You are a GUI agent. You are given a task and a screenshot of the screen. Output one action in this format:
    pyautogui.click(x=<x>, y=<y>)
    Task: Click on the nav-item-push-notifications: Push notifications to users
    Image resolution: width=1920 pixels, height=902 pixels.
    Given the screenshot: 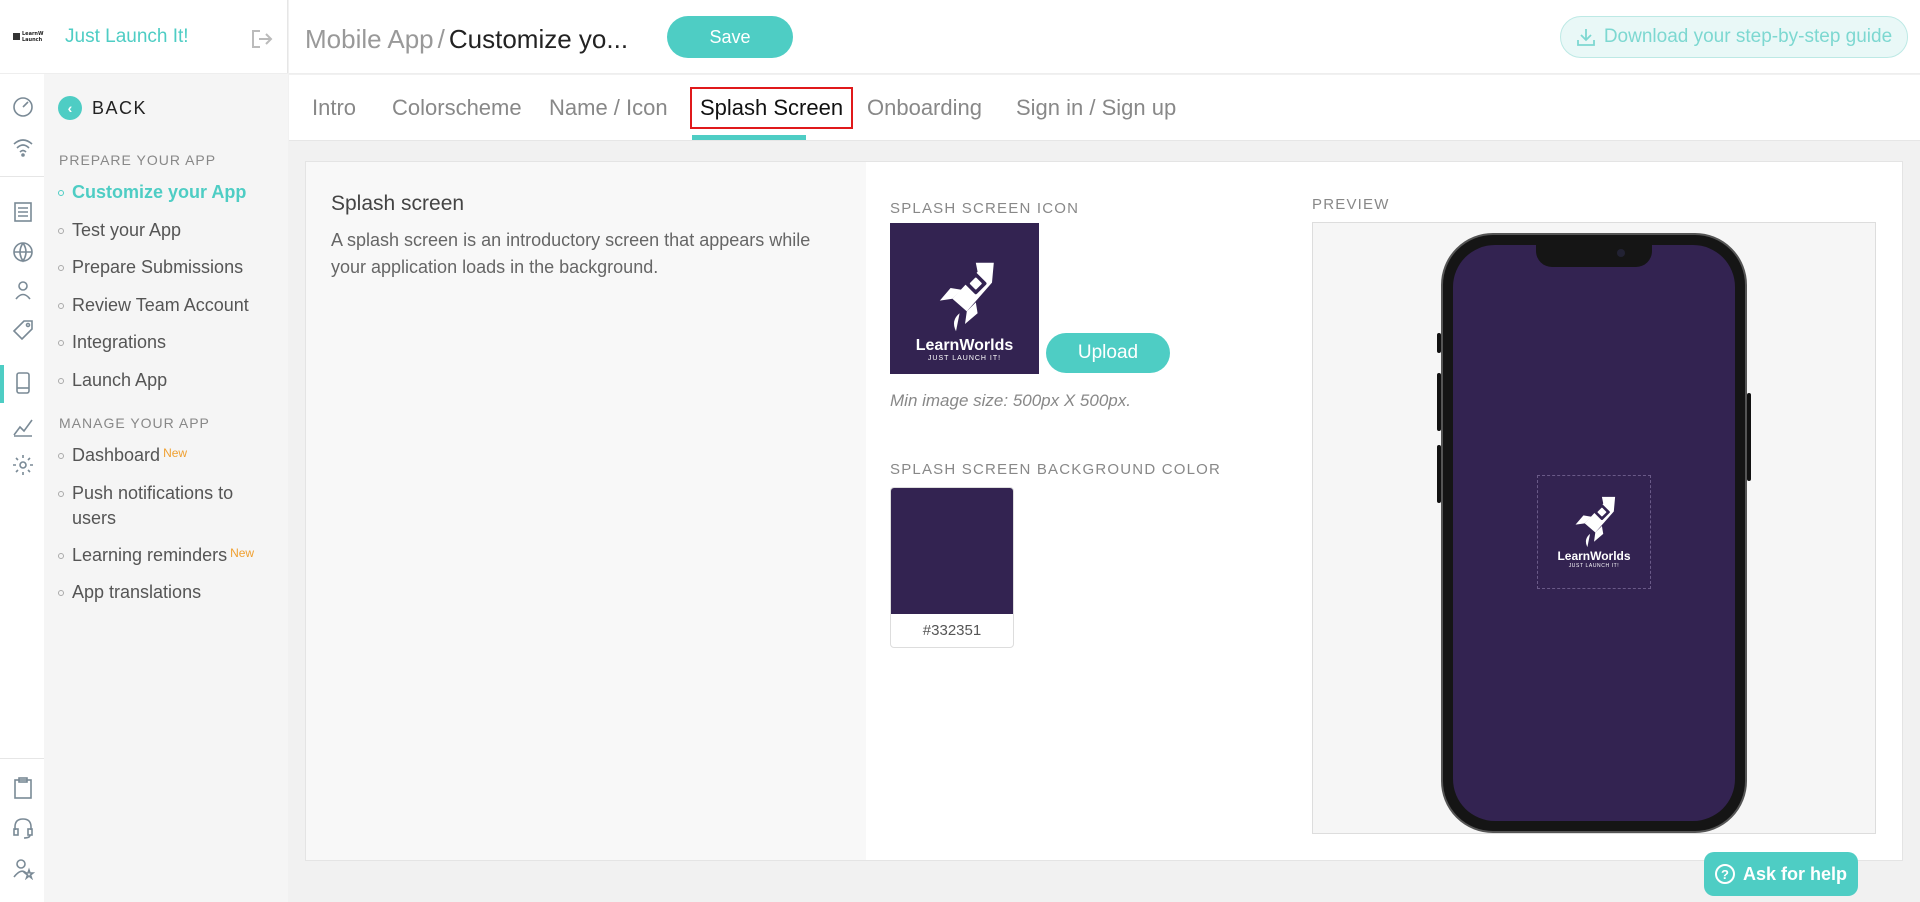 What is the action you would take?
    pyautogui.click(x=163, y=506)
    